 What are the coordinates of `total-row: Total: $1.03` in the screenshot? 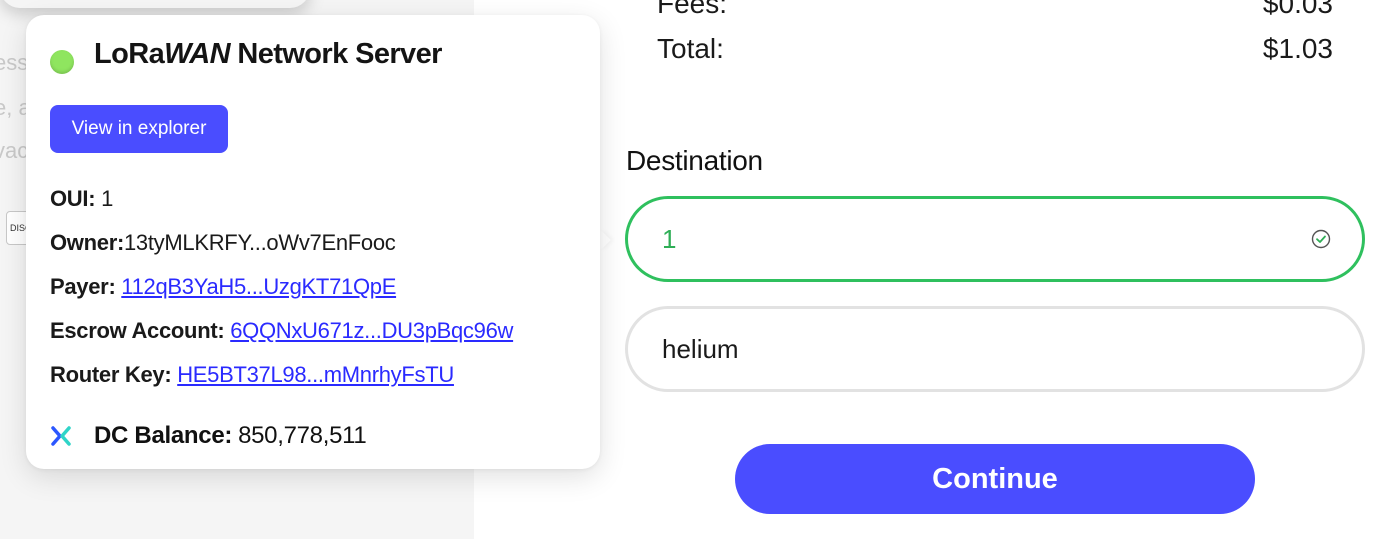 It's located at (995, 49).